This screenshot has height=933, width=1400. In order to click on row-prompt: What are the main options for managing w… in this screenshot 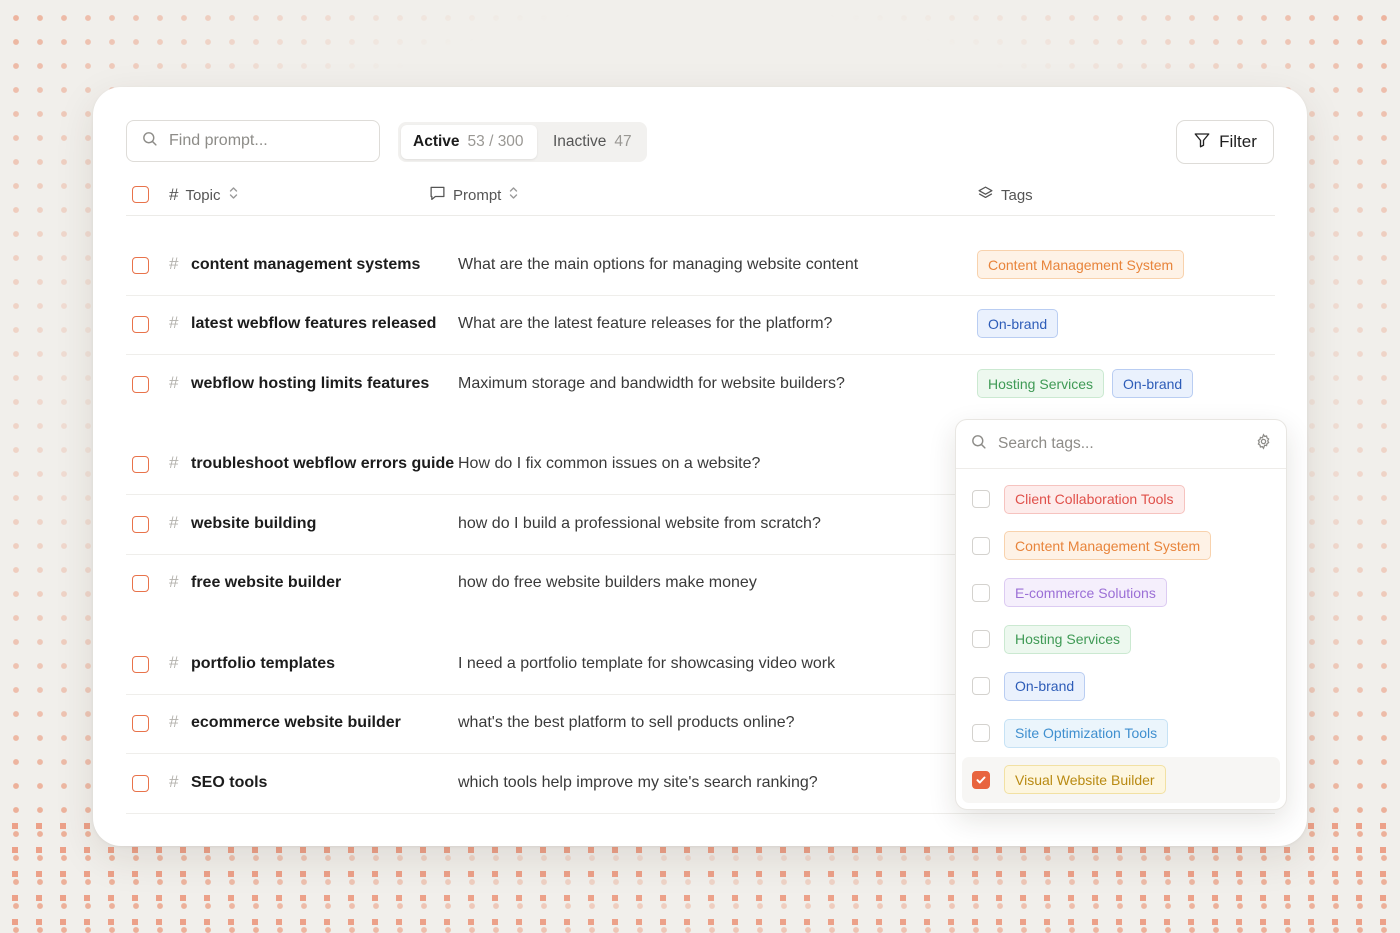, I will do `click(658, 264)`.